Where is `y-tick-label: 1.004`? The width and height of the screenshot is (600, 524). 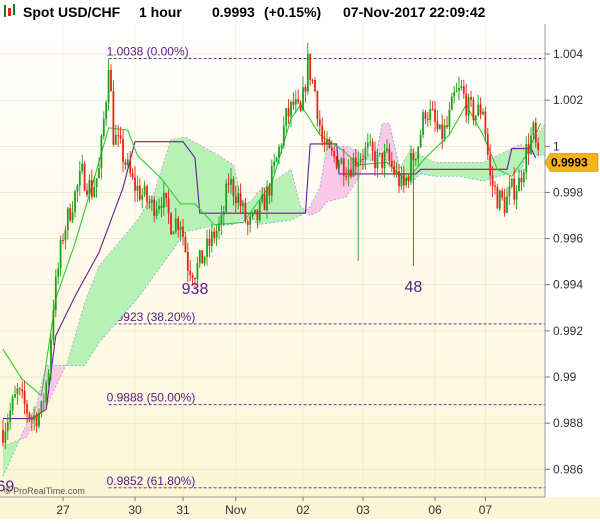
y-tick-label: 1.004 is located at coordinates (568, 54).